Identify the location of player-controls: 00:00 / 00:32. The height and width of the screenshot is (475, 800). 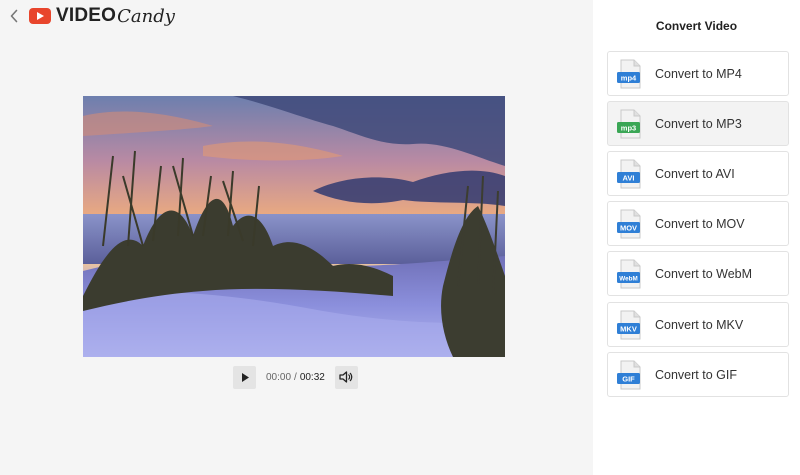
(295, 377).